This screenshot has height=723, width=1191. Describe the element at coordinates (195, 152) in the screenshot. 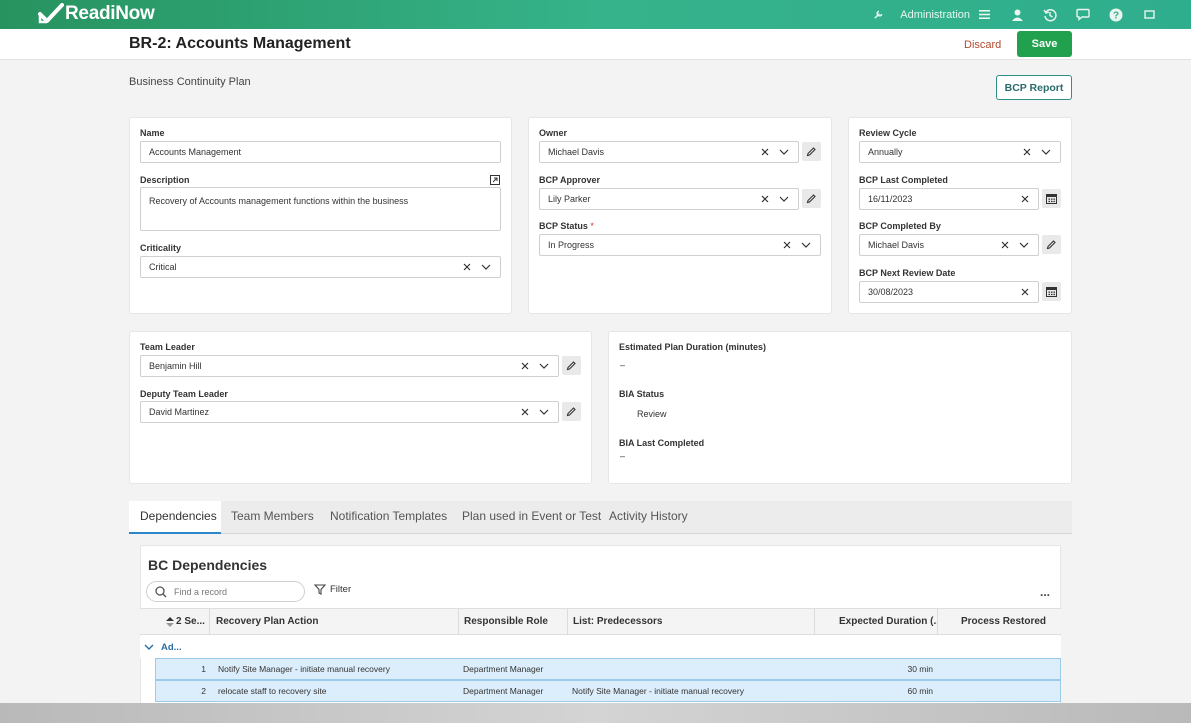

I see `name-value: Accounts Management` at that location.